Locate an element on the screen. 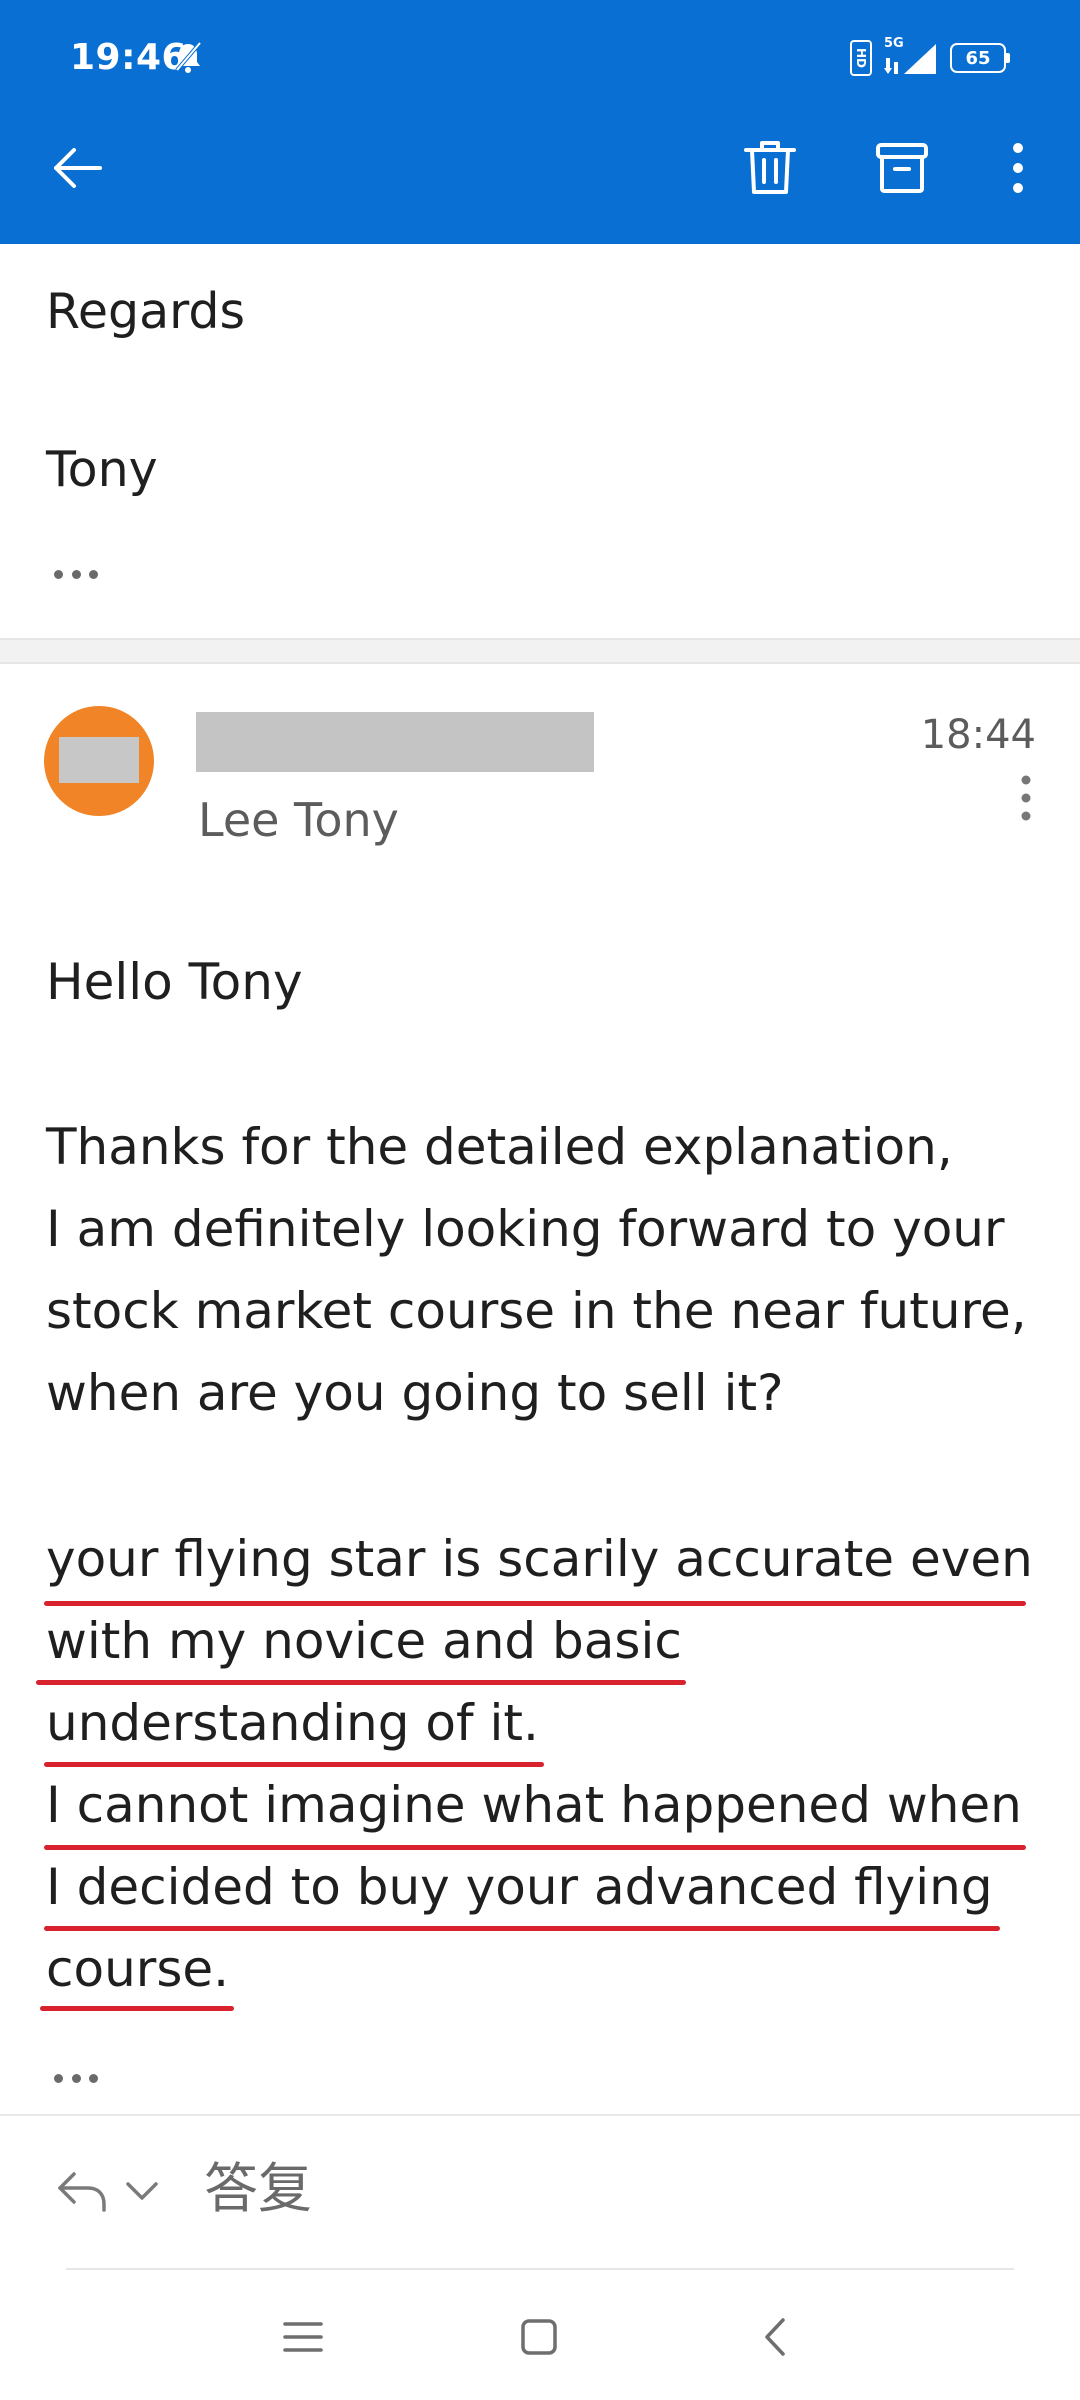  archive-button is located at coordinates (902, 168).